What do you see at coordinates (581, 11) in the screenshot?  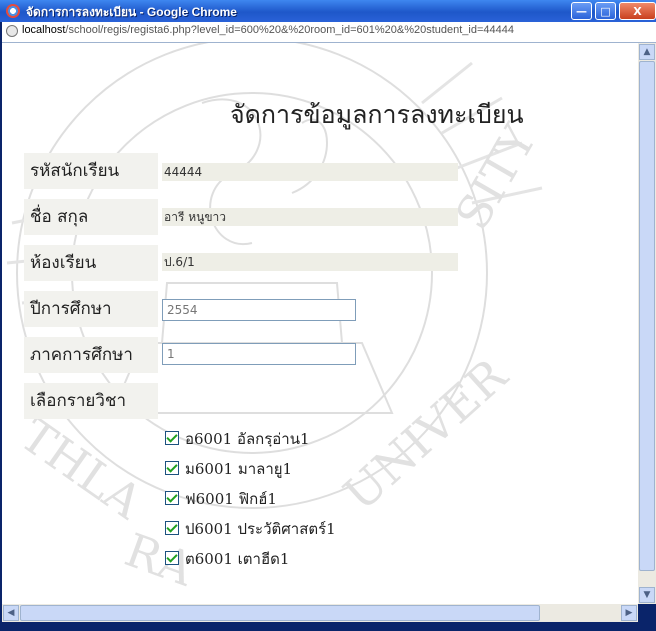 I see `minimize-button: —` at bounding box center [581, 11].